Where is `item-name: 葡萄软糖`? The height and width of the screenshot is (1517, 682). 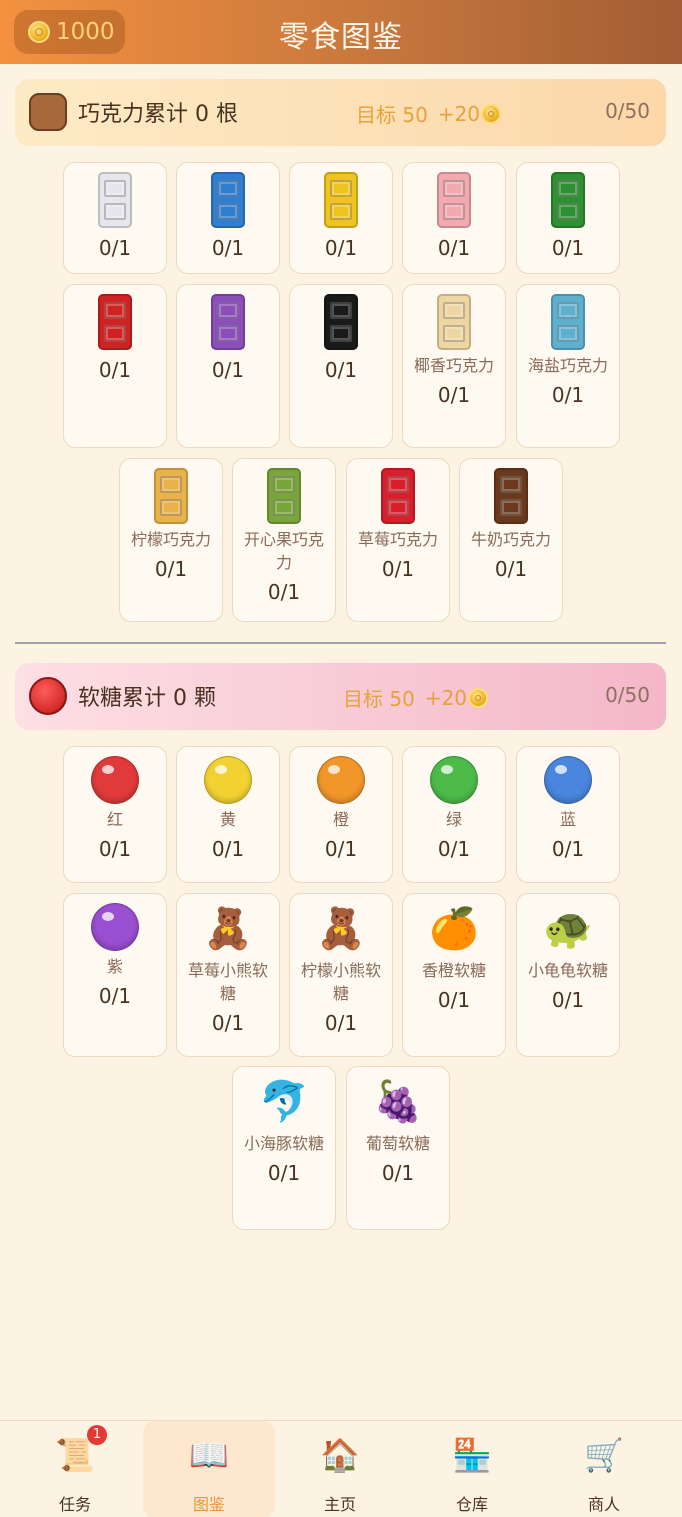 item-name: 葡萄软糖 is located at coordinates (397, 1143).